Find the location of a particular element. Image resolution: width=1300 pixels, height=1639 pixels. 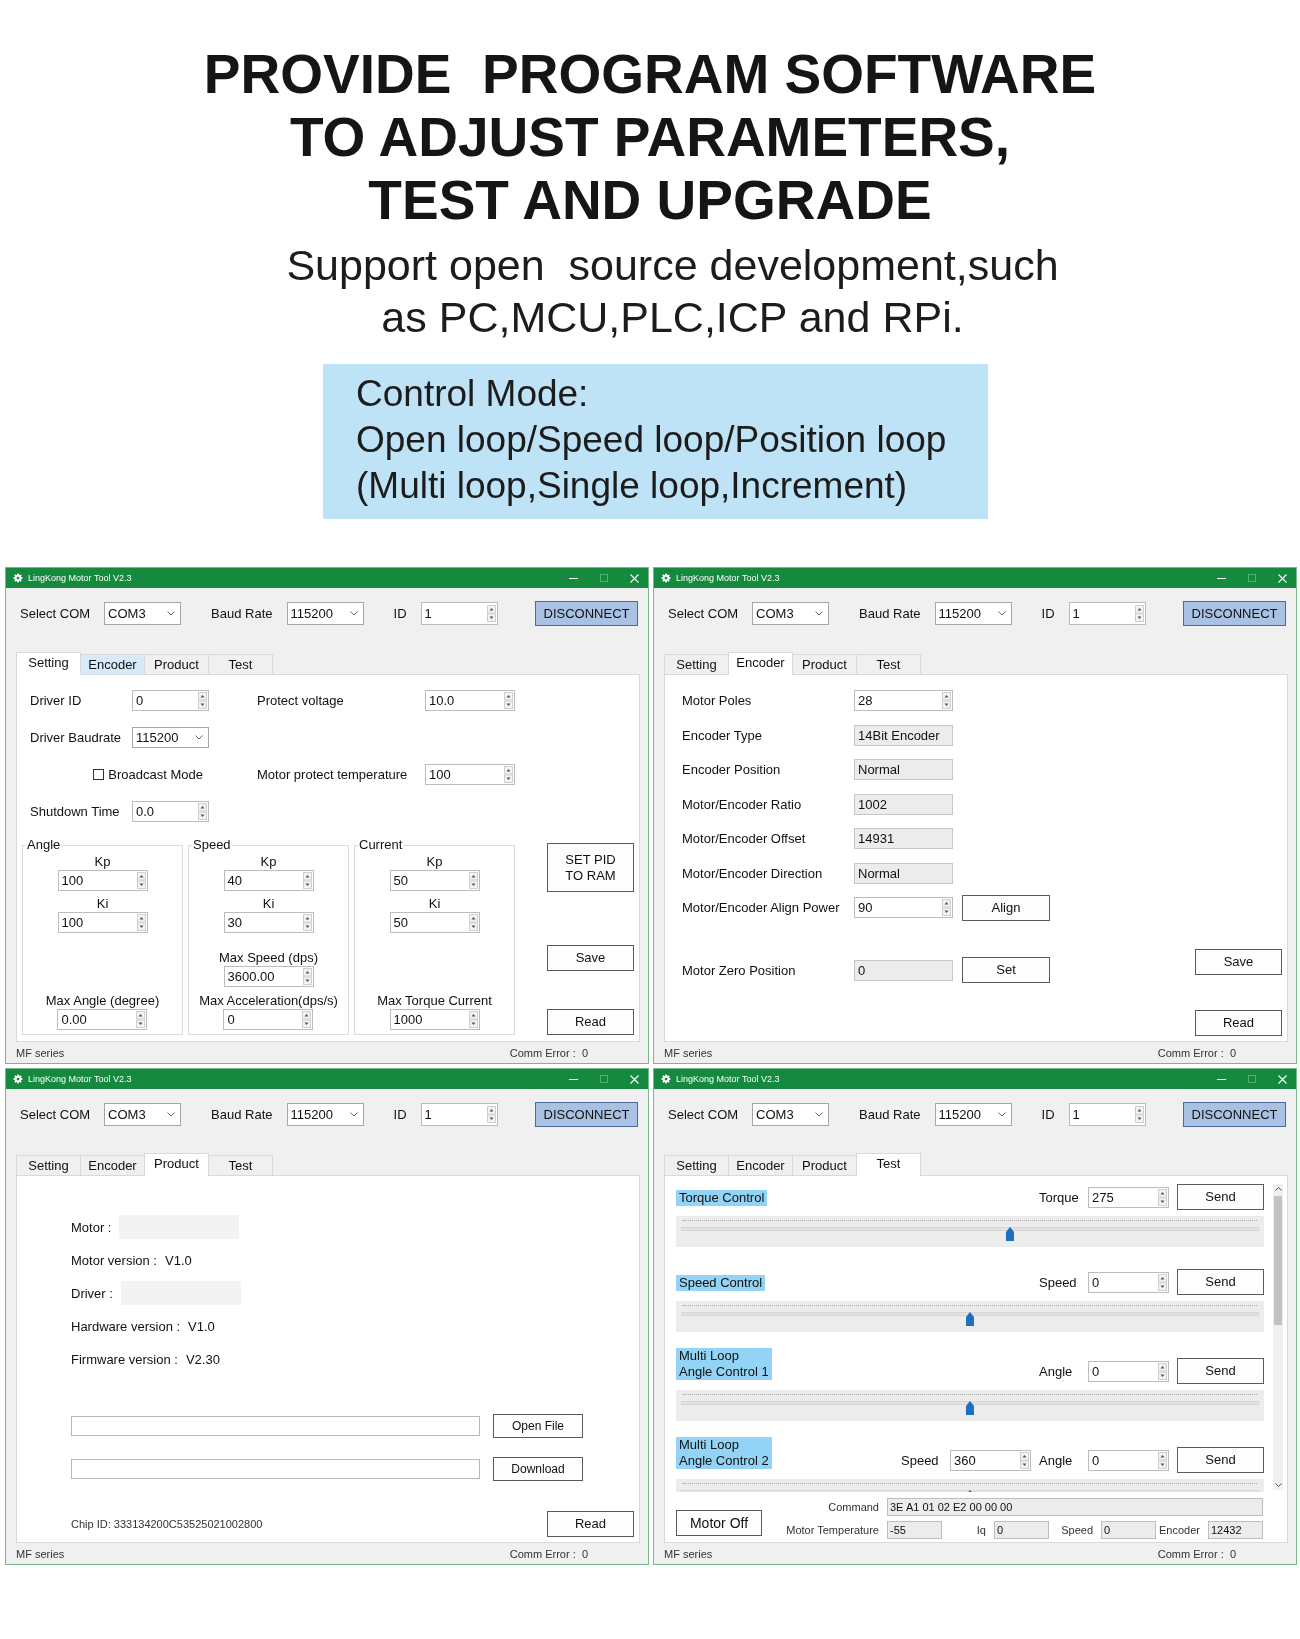

spin-field: 3600.00 is located at coordinates (268, 976).